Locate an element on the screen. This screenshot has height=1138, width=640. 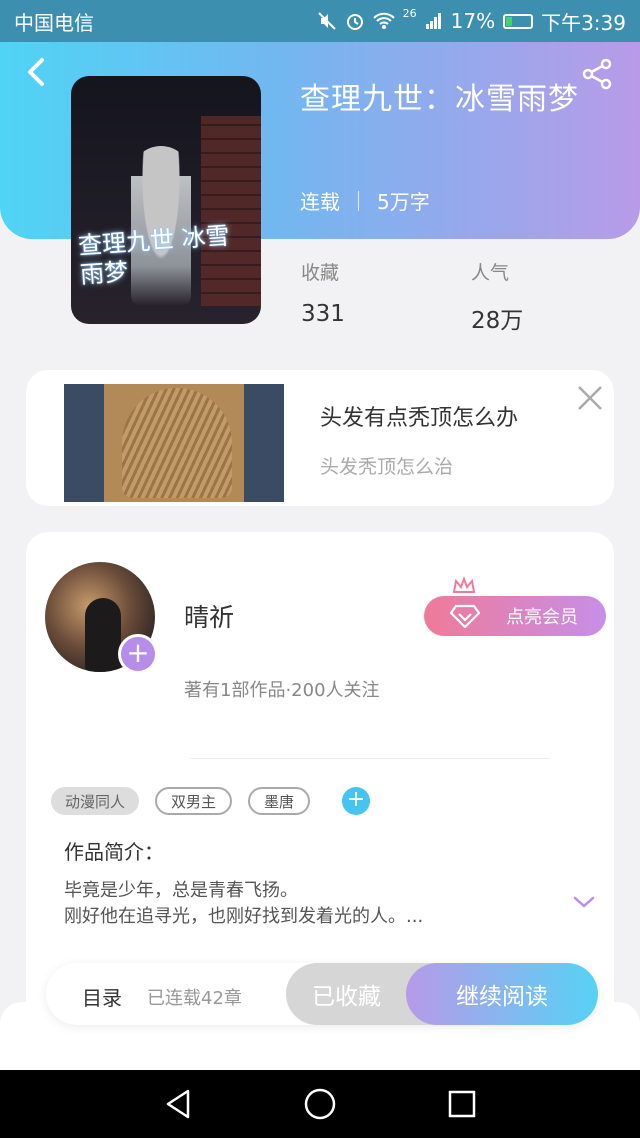
continue-reading-button: 继续阅读 is located at coordinates (502, 994).